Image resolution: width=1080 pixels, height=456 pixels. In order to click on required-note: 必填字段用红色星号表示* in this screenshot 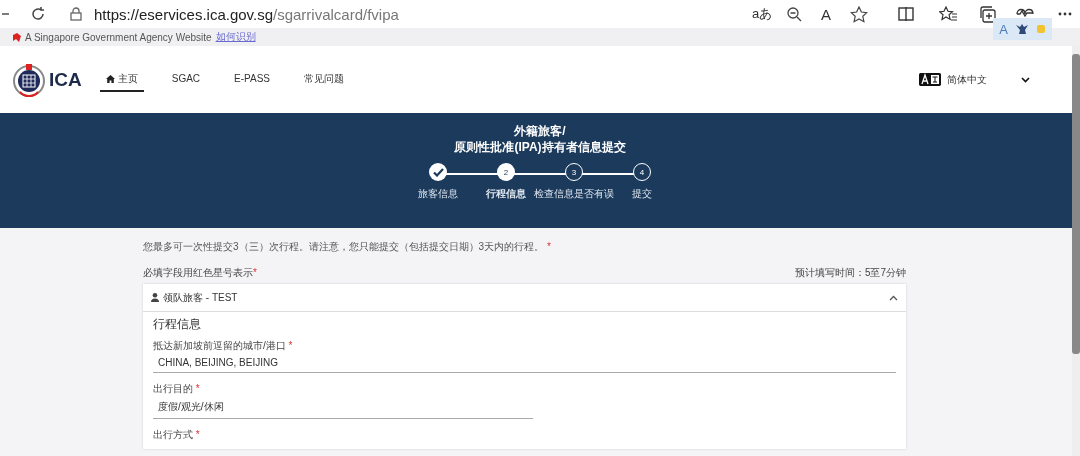, I will do `click(200, 273)`.